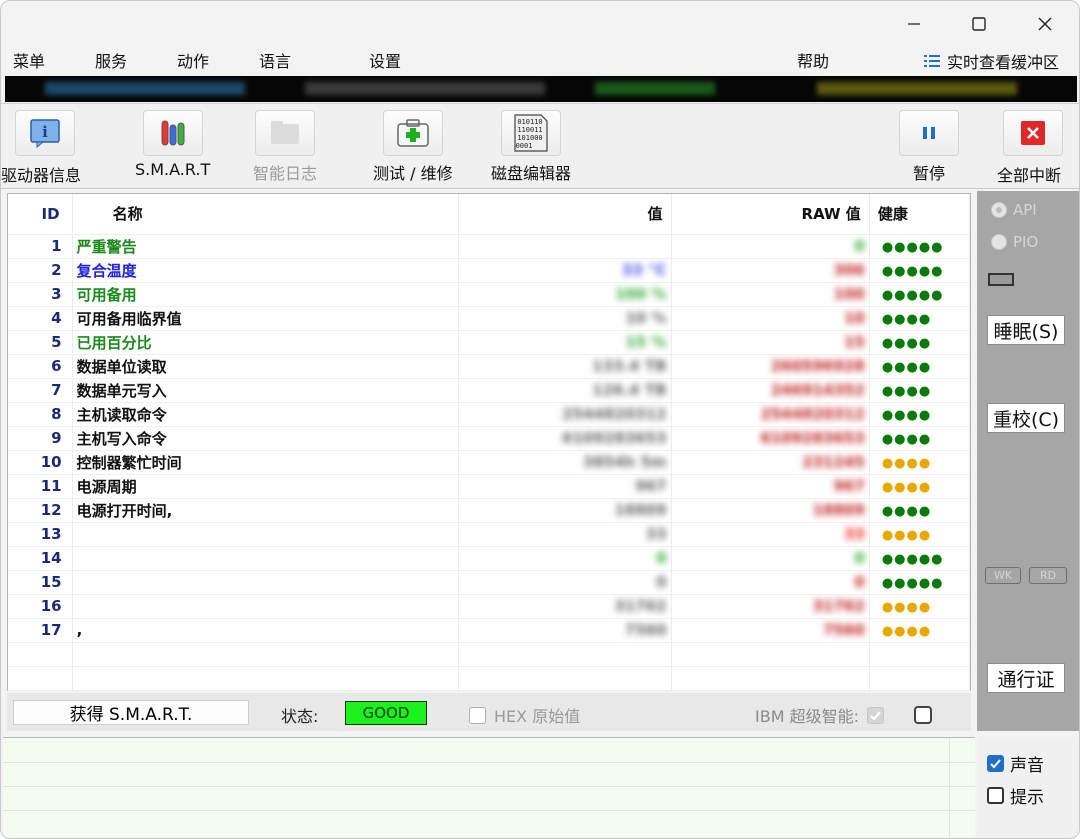  What do you see at coordinates (266, 214) in the screenshot?
I see `header-name: 名称` at bounding box center [266, 214].